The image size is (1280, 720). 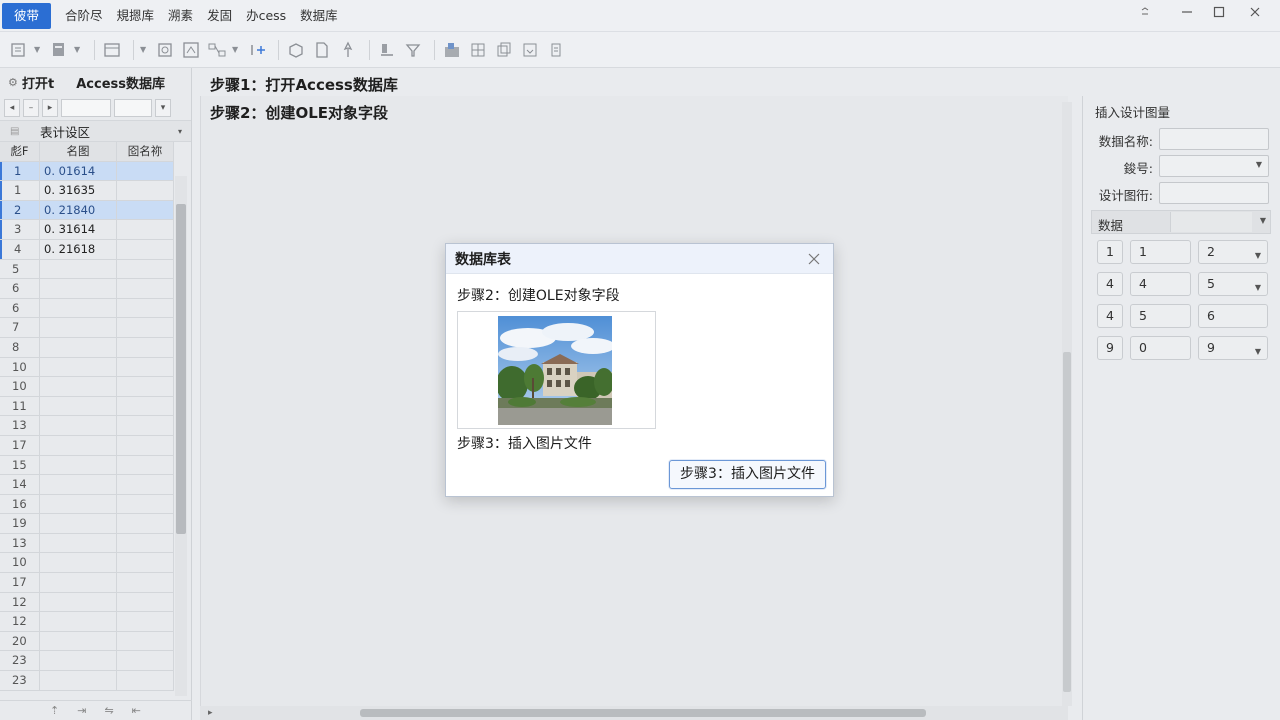 What do you see at coordinates (15, 82) in the screenshot?
I see `gear-icon: ⚙` at bounding box center [15, 82].